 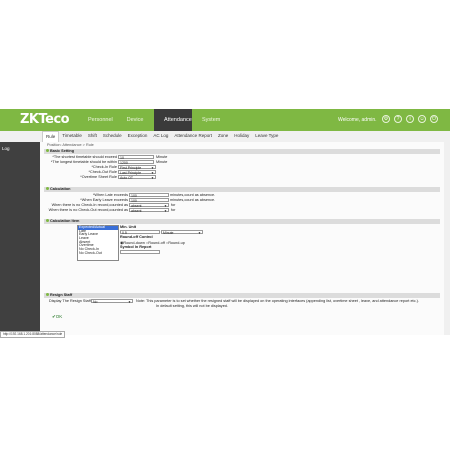 I want to click on checkout-rule-label: *Check-Out Rule, so click(x=103, y=172).